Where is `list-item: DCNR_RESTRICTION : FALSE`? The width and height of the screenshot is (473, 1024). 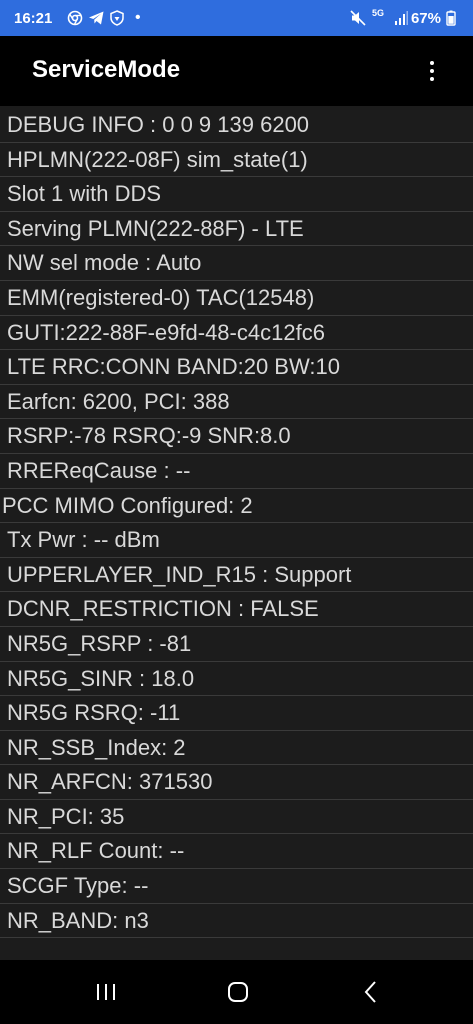 list-item: DCNR_RESTRICTION : FALSE is located at coordinates (236, 609).